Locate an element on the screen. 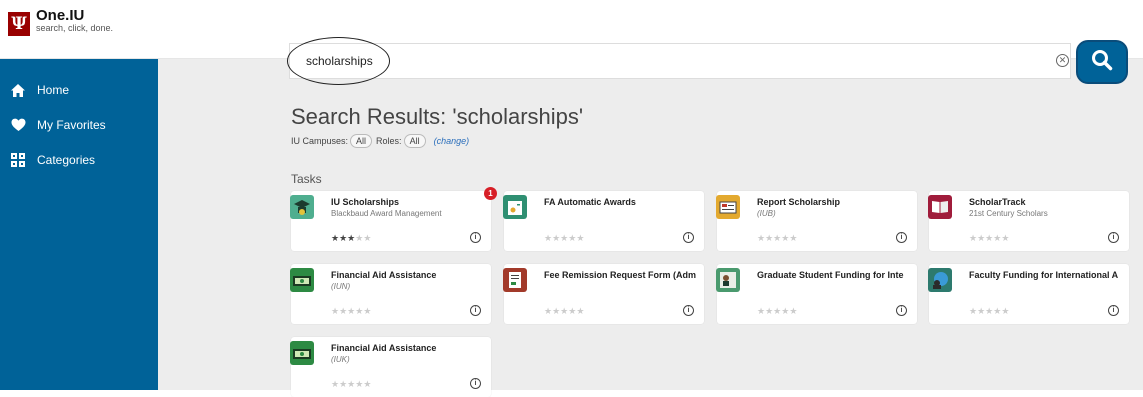  app-tagline: search, click, done. is located at coordinates (75, 28).